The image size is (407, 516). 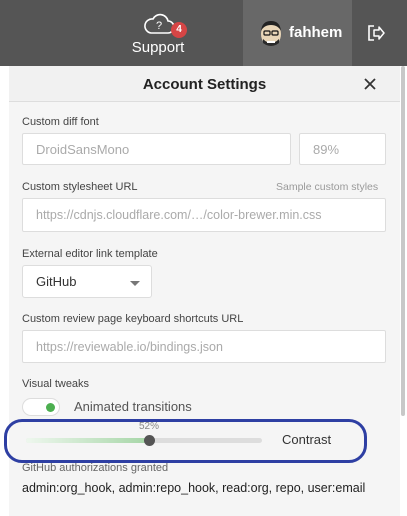 What do you see at coordinates (129, 346) in the screenshot?
I see `shortcuts-placeholder: https://reviewable.io/bindings.json` at bounding box center [129, 346].